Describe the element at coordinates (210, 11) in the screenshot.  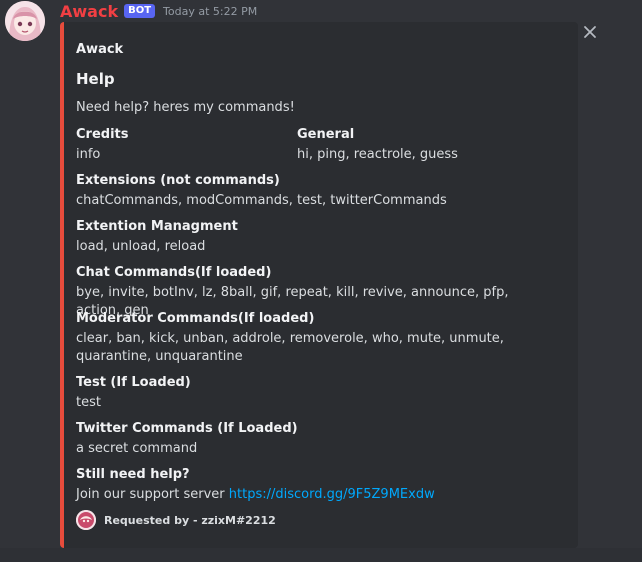
I see `message-timestamp: Today at 5:22 PM` at that location.